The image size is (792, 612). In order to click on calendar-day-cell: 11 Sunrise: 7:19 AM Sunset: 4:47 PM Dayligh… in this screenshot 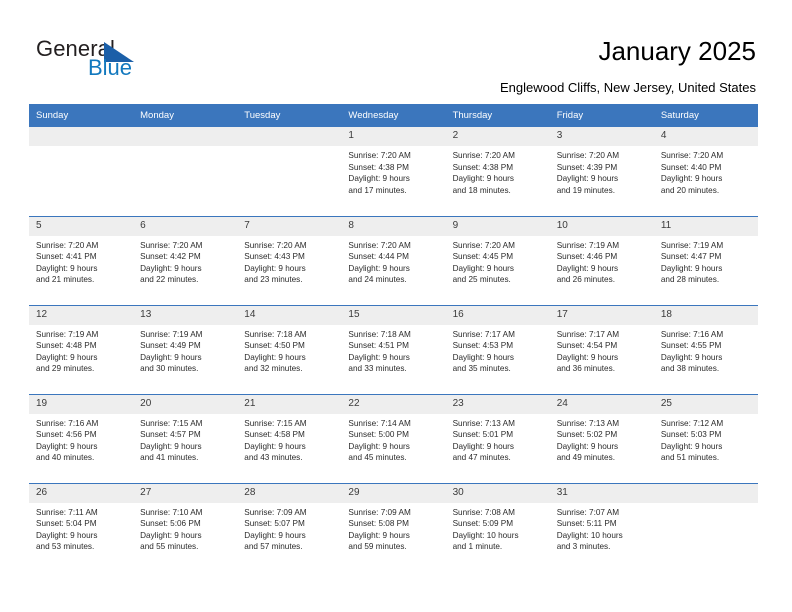, I will do `click(705, 260)`.